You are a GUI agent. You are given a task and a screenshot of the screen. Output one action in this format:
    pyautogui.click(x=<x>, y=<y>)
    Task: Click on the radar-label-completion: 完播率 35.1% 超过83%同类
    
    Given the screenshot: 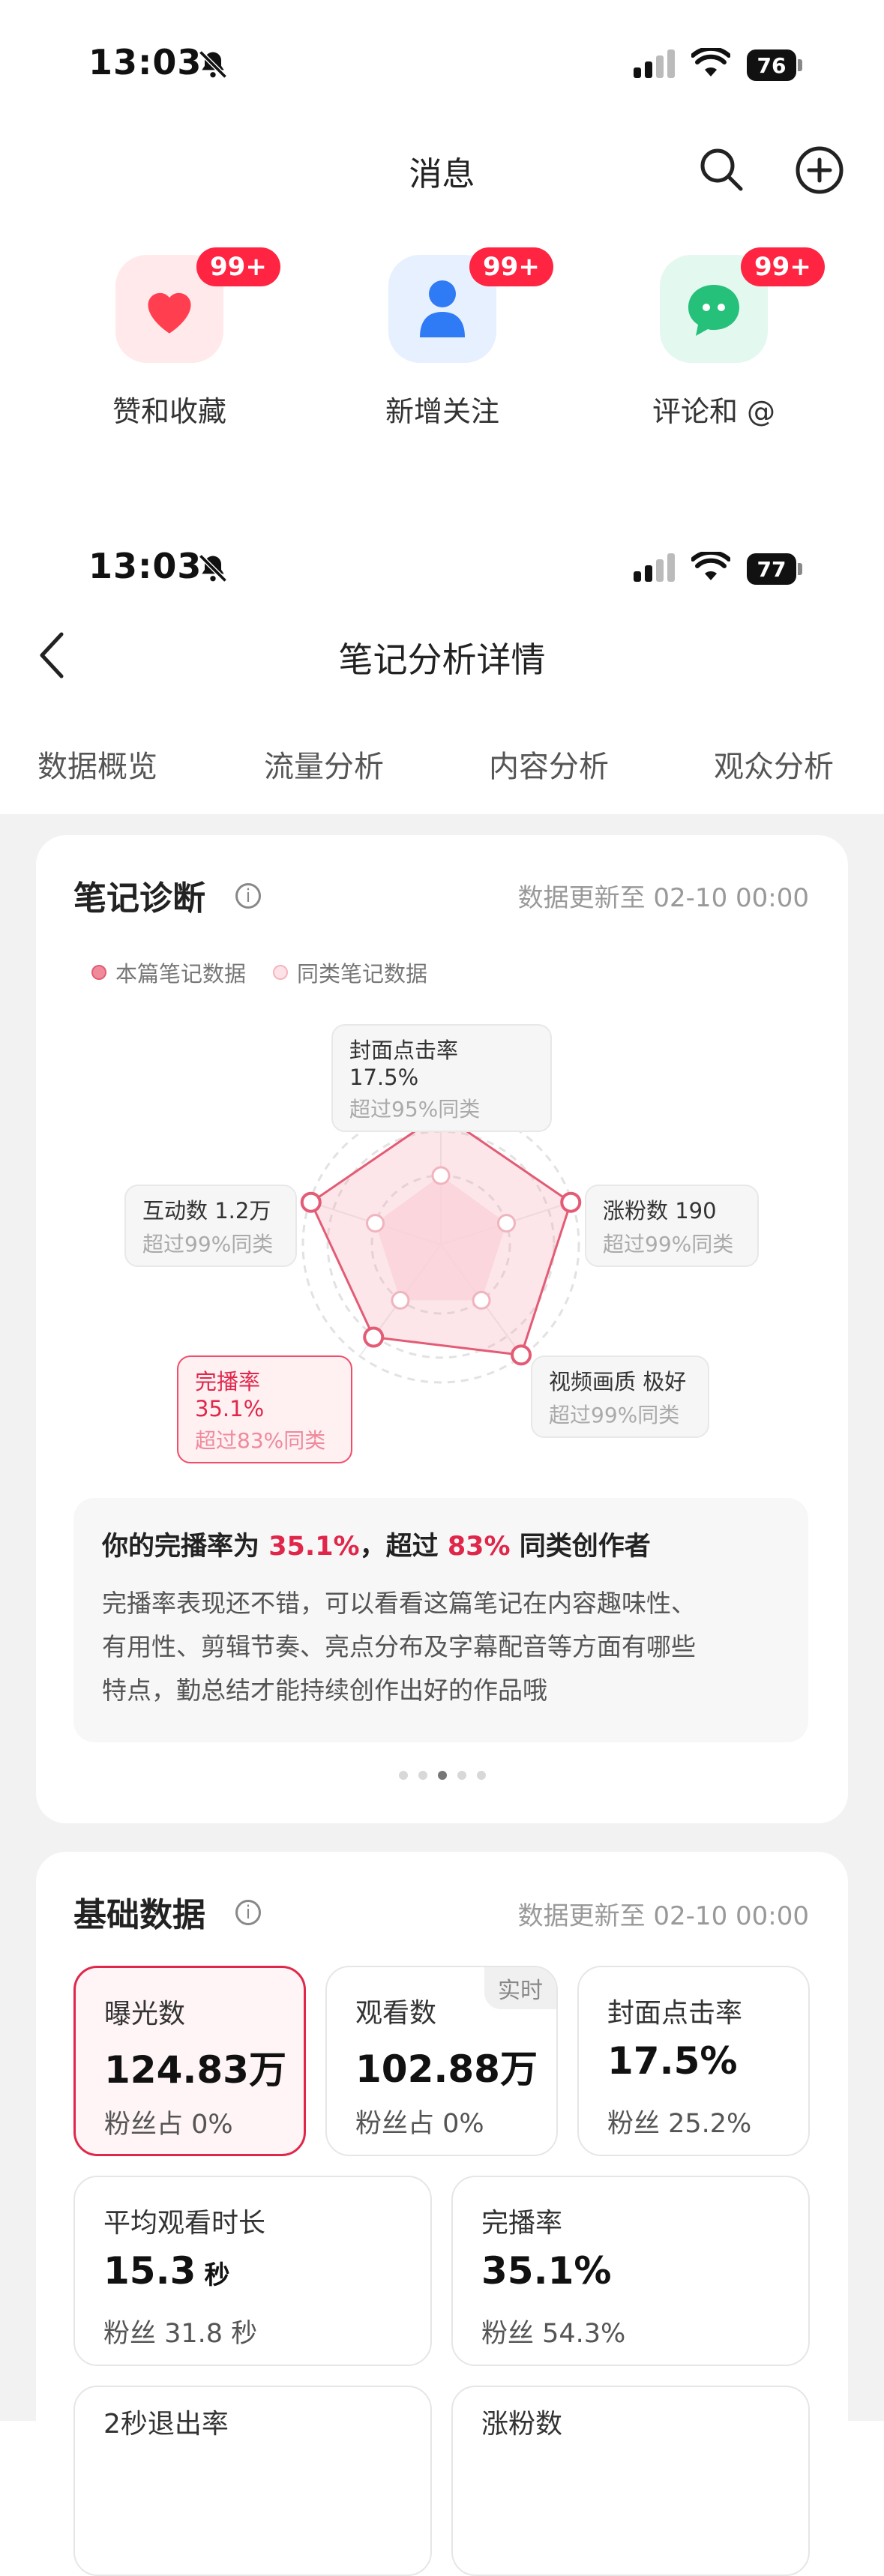 What is the action you would take?
    pyautogui.click(x=264, y=1409)
    